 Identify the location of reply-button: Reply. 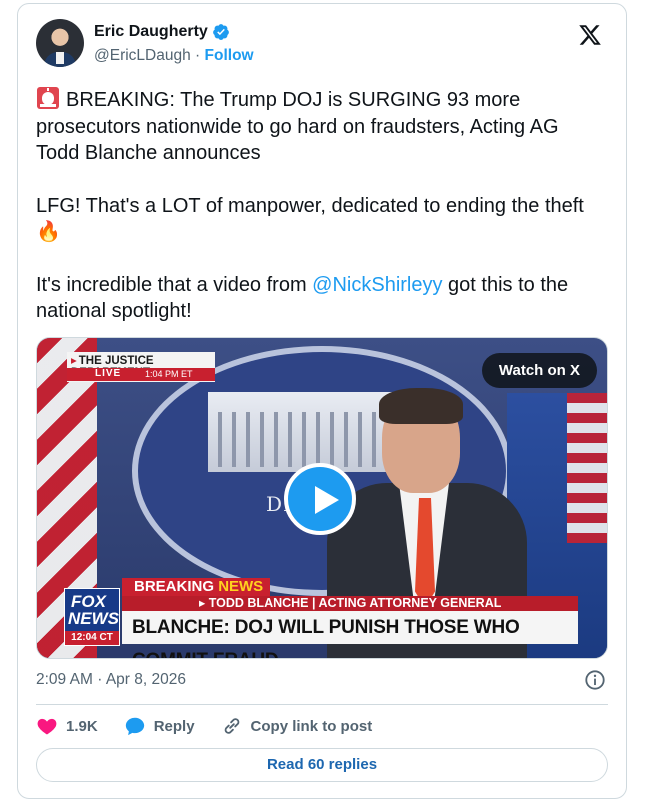
(159, 726).